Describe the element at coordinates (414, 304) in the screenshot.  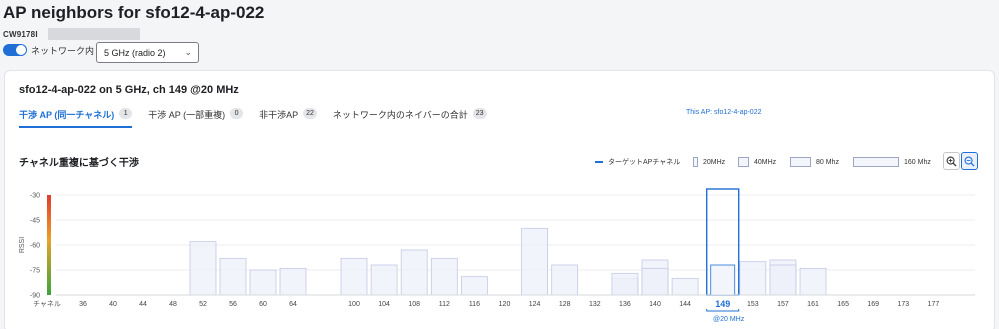
I see `x-tick-label: 108` at that location.